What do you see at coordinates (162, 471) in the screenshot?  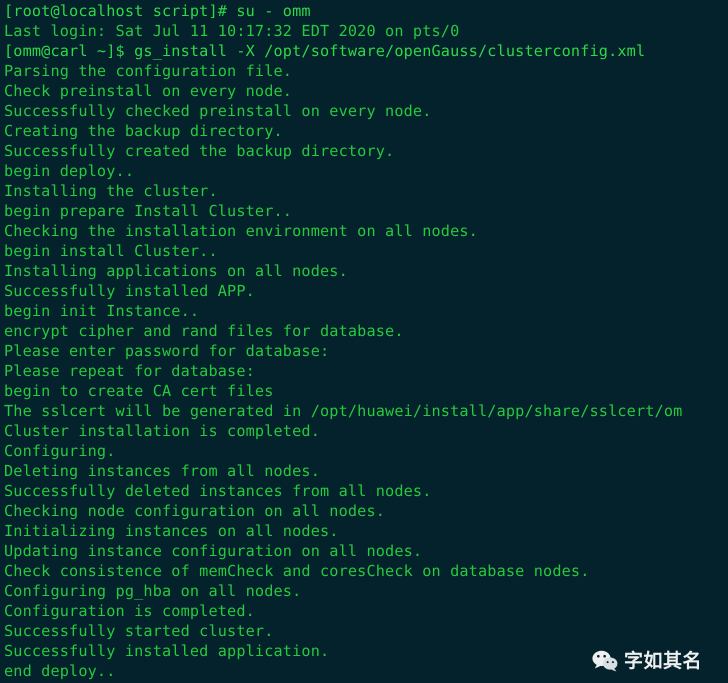 I see `terminal-line: Deleting instances from all nodes.` at bounding box center [162, 471].